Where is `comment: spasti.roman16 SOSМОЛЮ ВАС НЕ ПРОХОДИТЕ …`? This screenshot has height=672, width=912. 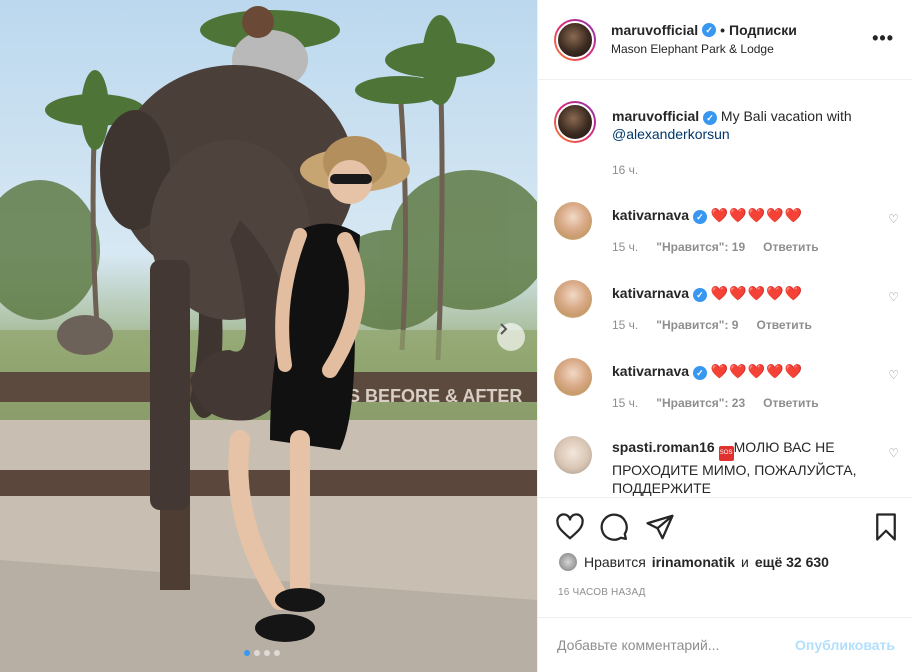 comment: spasti.roman16 SOSМОЛЮ ВАС НЕ ПРОХОДИТЕ … is located at coordinates (726, 466).